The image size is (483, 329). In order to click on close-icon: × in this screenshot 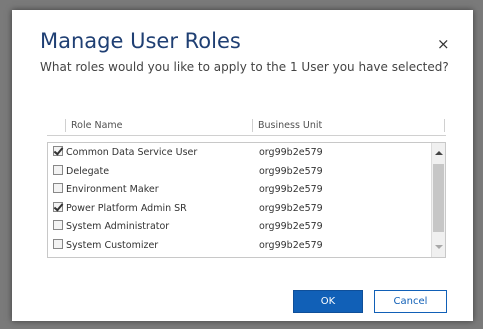, I will do `click(443, 44)`.